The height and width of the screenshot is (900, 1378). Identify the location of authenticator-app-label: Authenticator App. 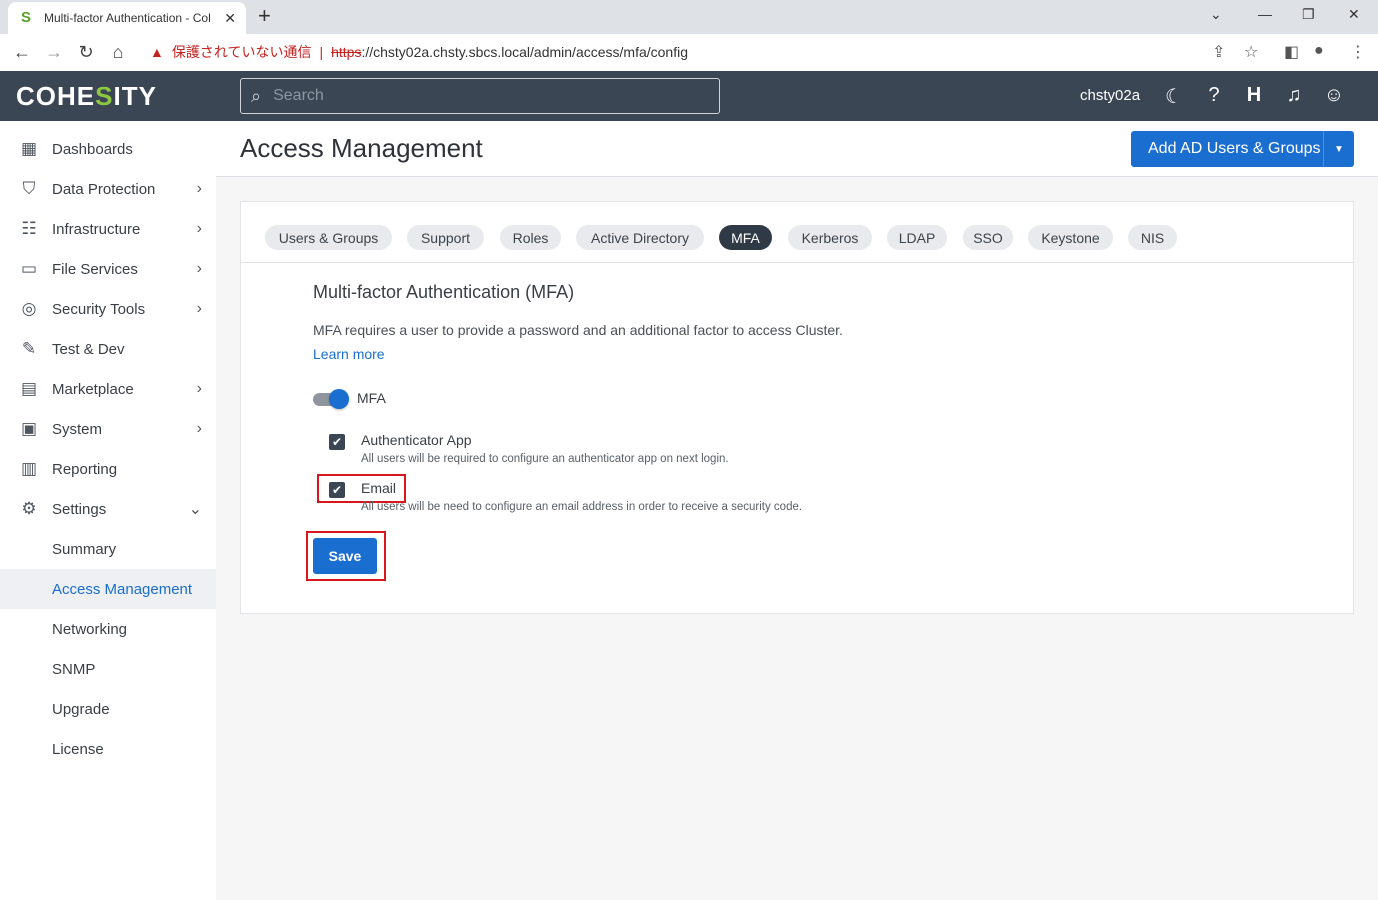
(416, 440).